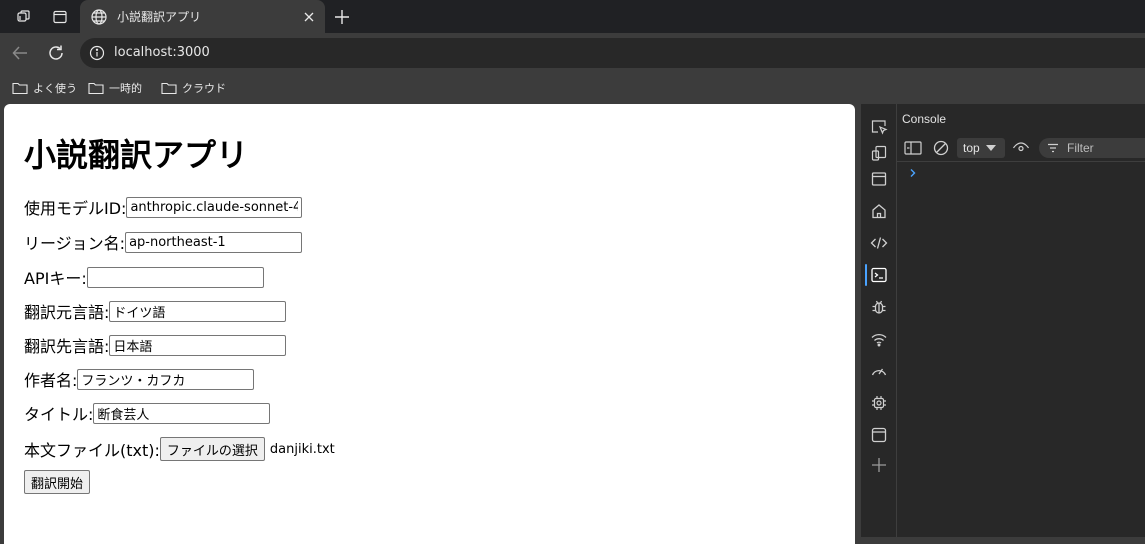 The image size is (1145, 544). What do you see at coordinates (1080, 148) in the screenshot?
I see `filter-placeholder: Filter` at bounding box center [1080, 148].